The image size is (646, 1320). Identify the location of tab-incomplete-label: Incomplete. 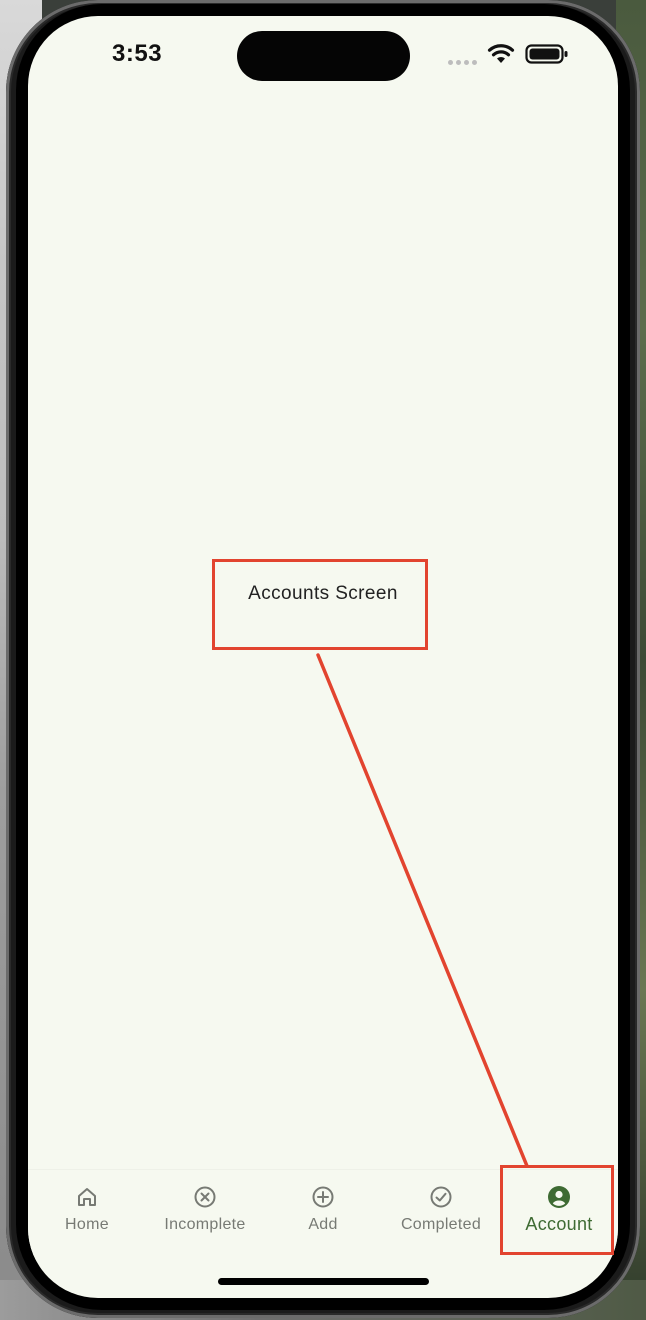
(205, 1224).